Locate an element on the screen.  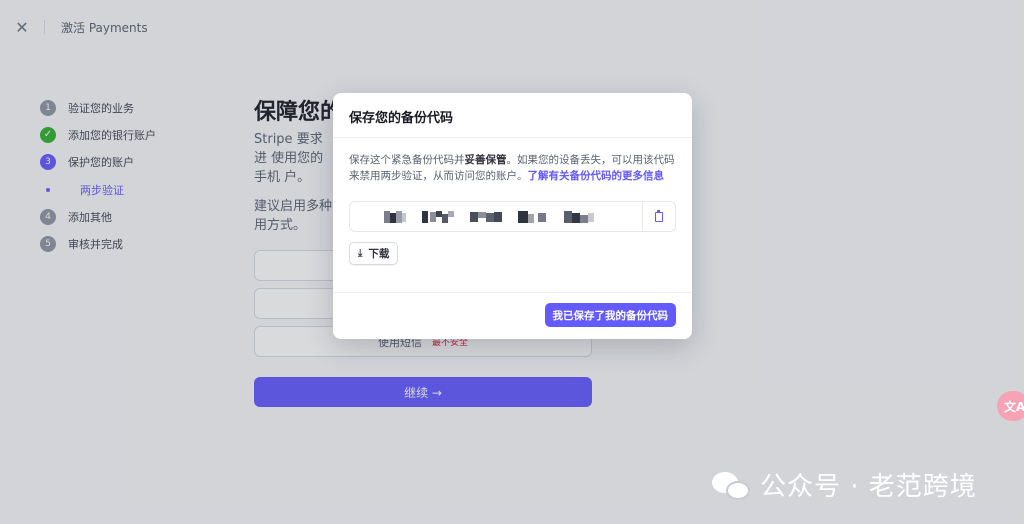
backup-code-value is located at coordinates (496, 217).